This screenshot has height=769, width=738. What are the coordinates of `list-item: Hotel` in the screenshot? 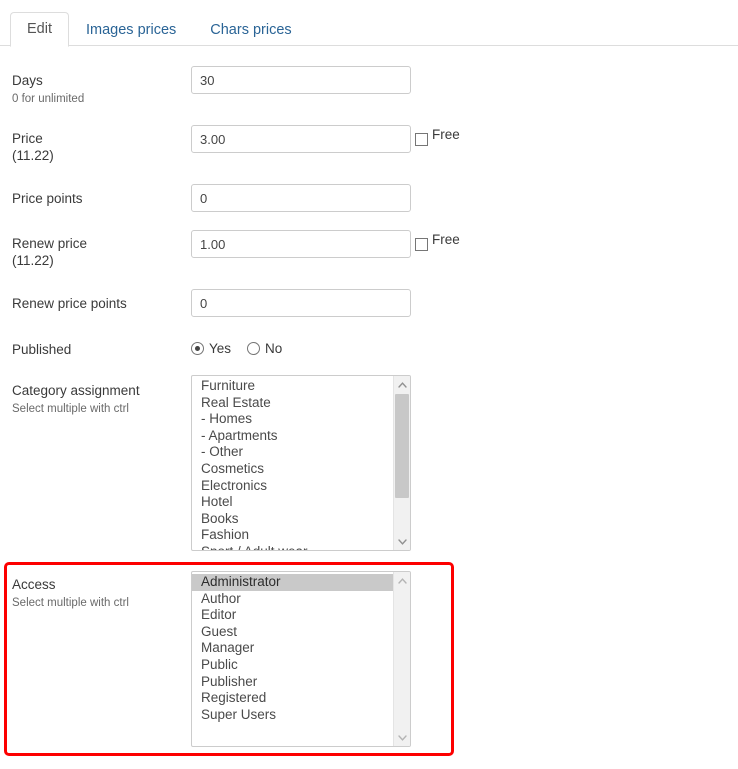 It's located at (292, 502).